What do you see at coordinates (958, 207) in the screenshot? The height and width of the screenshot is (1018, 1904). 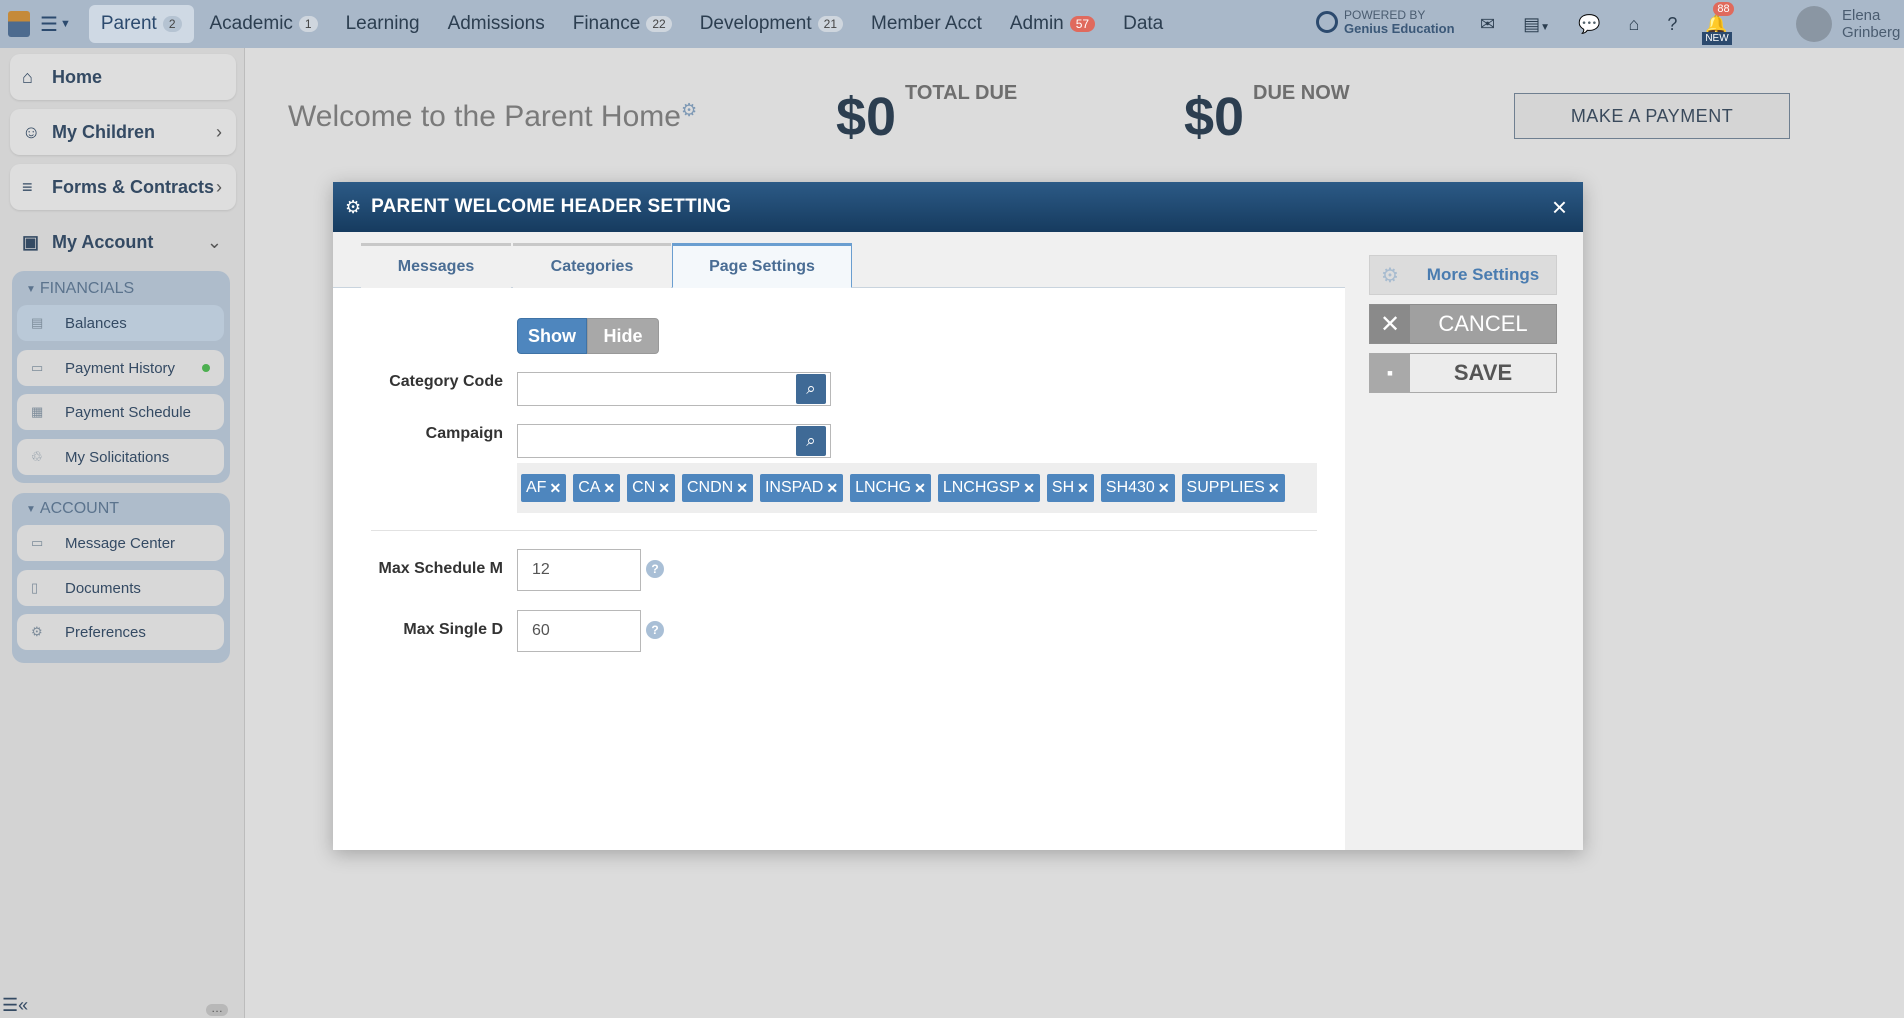 I see `modal-header: ⚙ PARENT WELCOME HEADER SETTING ×` at bounding box center [958, 207].